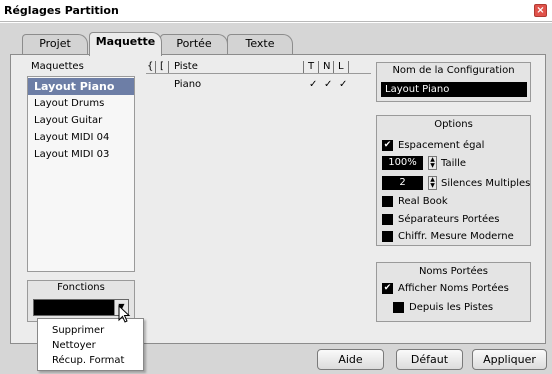  I want to click on espacement-egal-checkbox: ✔, so click(387, 145).